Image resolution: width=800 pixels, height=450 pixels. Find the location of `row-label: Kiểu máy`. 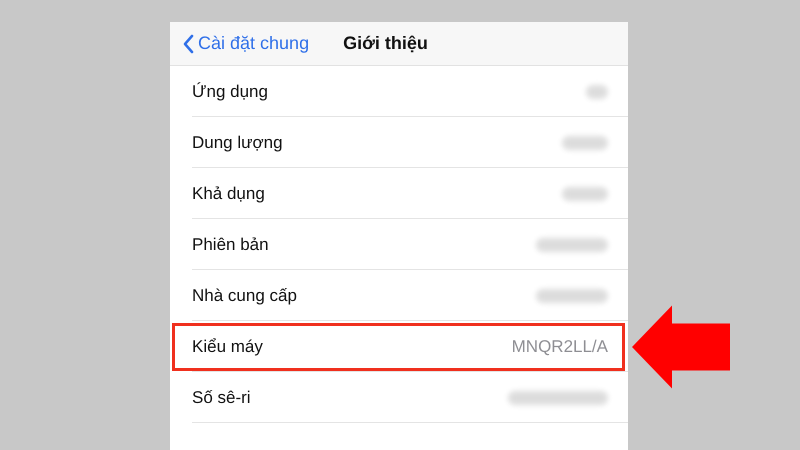

row-label: Kiểu máy is located at coordinates (227, 346).